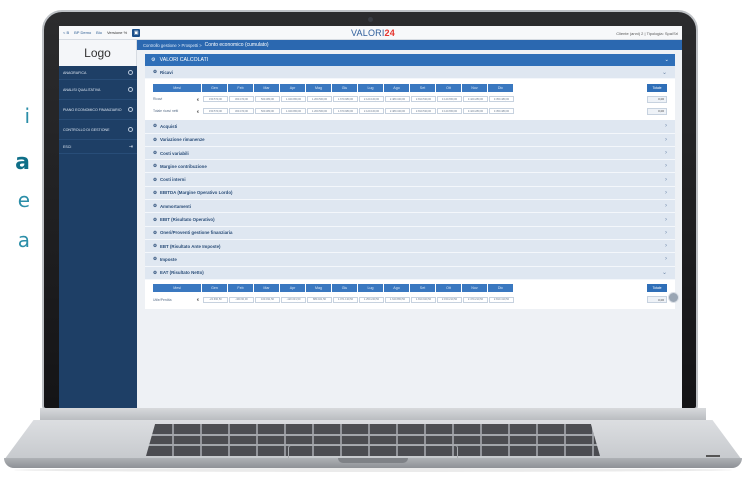 The width and height of the screenshot is (746, 496). What do you see at coordinates (27, 116) in the screenshot?
I see `side-text-line: i` at bounding box center [27, 116].